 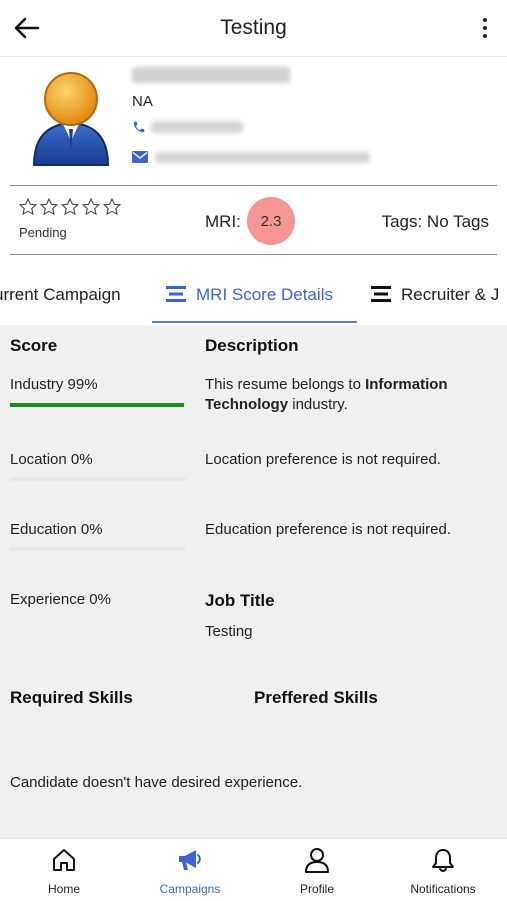 I want to click on location-score: Location 0%, so click(x=51, y=459).